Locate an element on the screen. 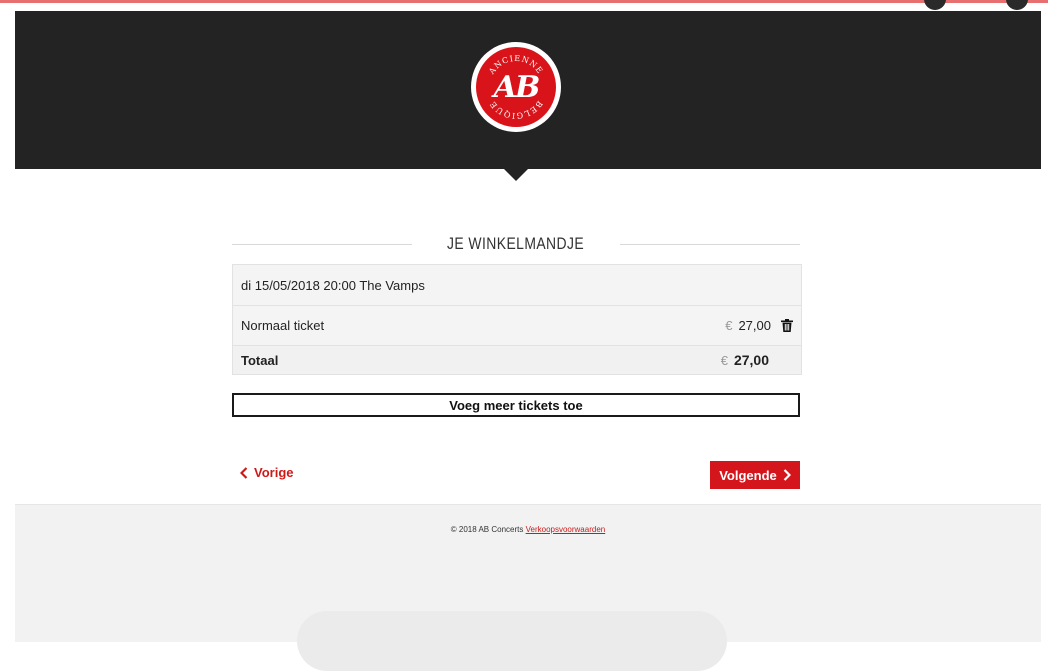 The width and height of the screenshot is (1048, 671). terms-link: Verkoopsvoorwaarden is located at coordinates (566, 529).